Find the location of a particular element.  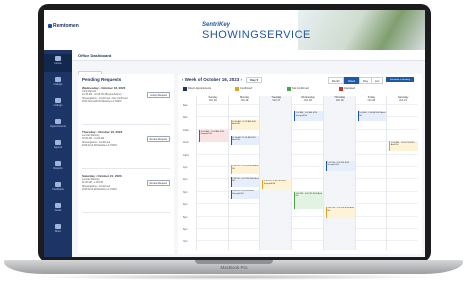

appointment-event: 10:30 AM - 11:30 AM 4020 Sunnyhill Rd is located at coordinates (213, 136).